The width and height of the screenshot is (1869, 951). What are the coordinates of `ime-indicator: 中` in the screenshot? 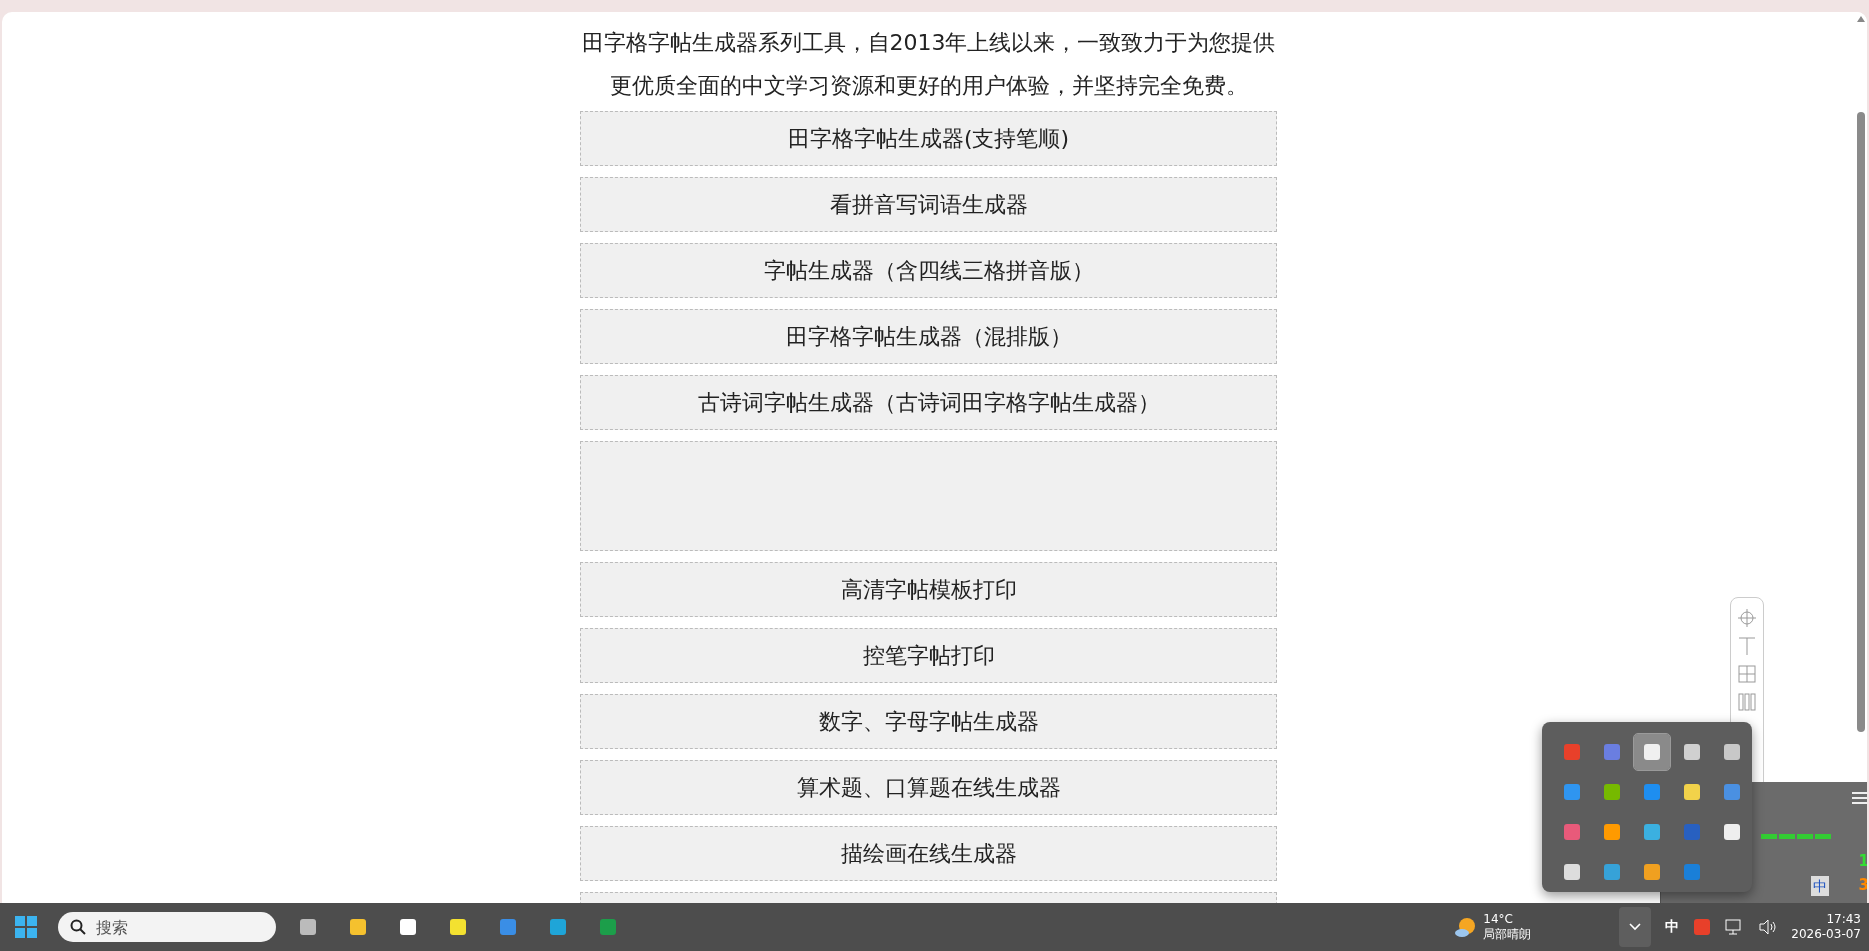 It's located at (1672, 927).